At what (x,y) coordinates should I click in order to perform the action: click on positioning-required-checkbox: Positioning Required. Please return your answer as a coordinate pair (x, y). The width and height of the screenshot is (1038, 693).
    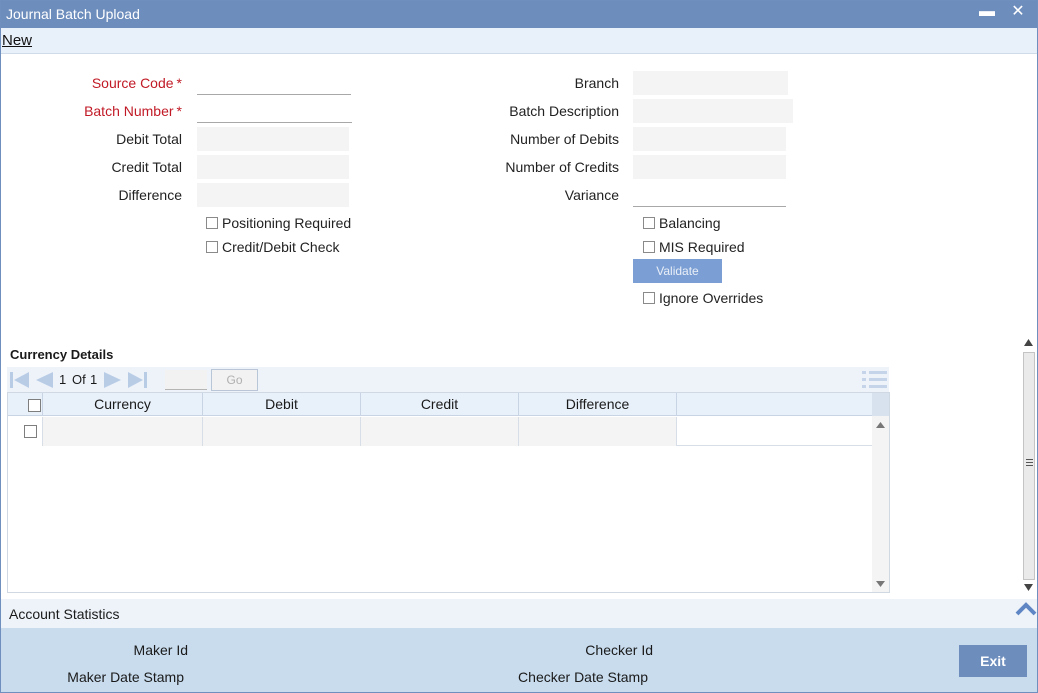
    Looking at the image, I should click on (278, 223).